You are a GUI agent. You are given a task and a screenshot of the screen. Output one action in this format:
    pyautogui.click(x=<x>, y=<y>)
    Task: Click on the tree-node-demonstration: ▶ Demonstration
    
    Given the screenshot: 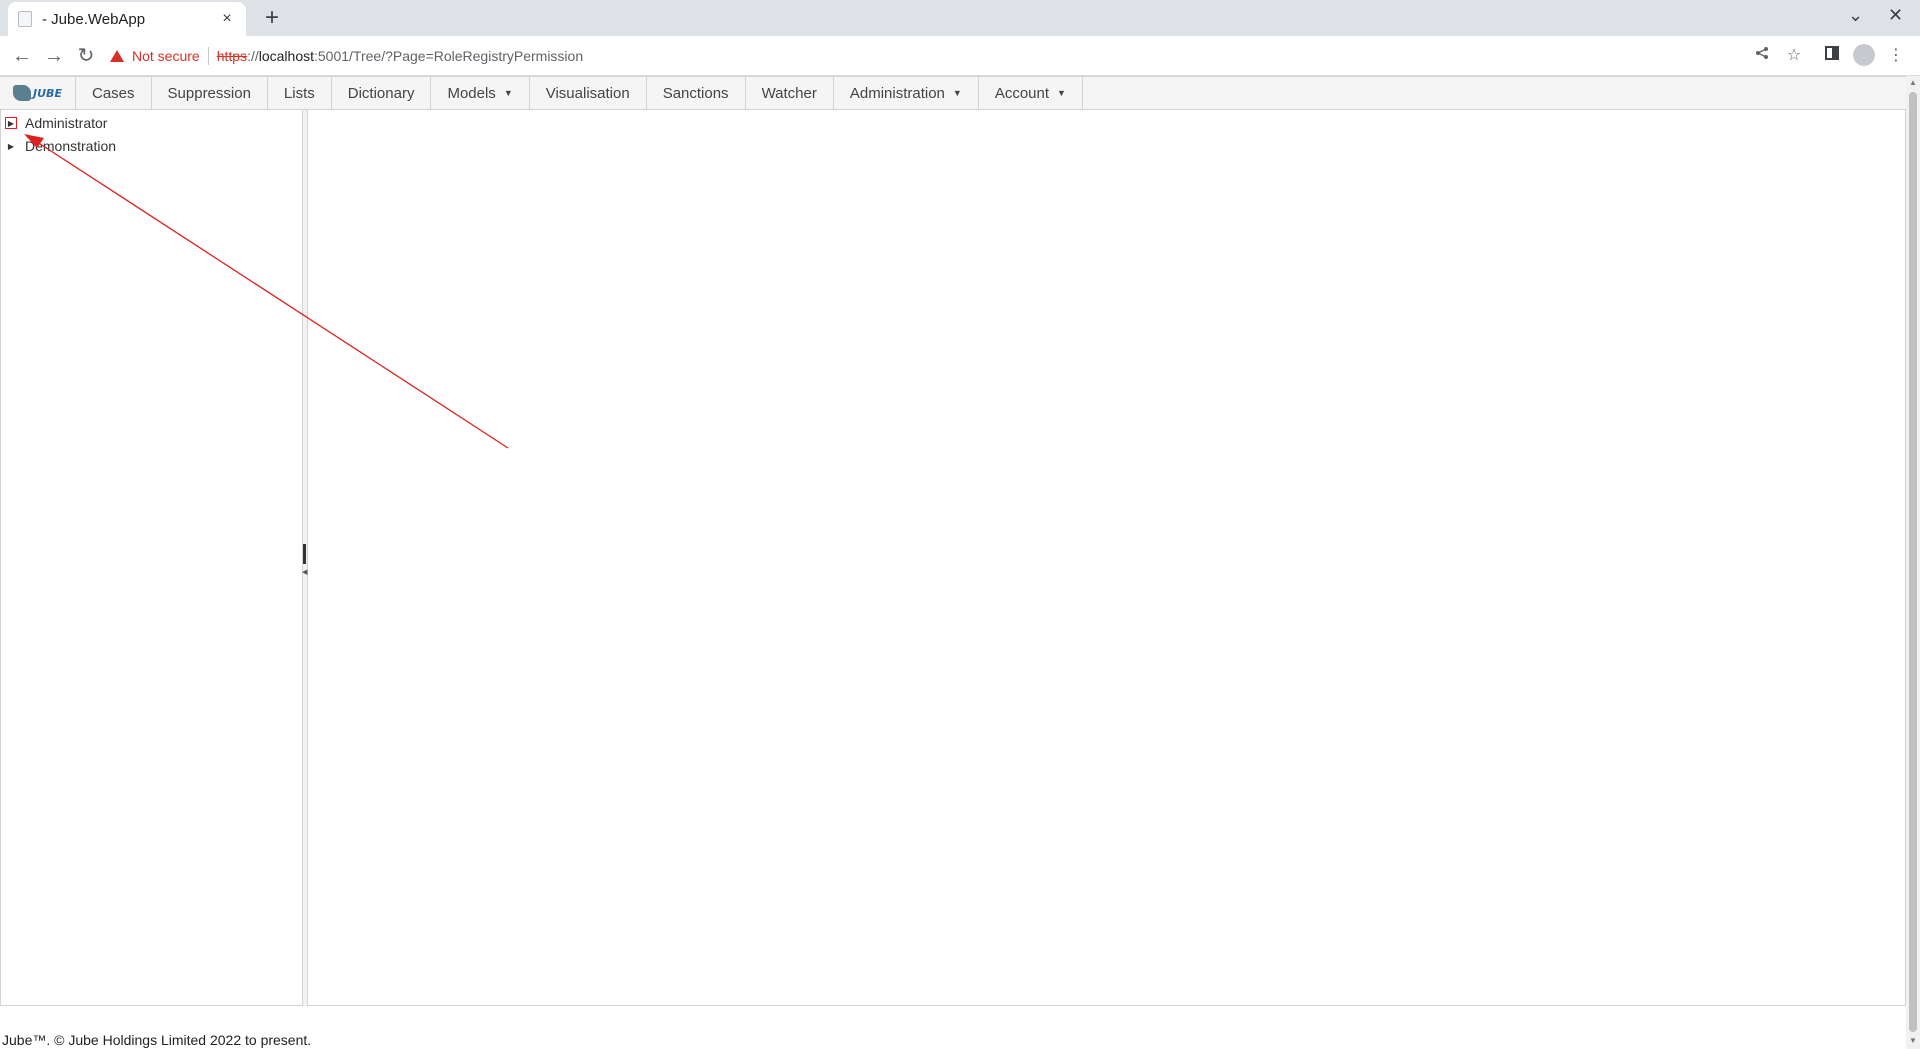 What is the action you would take?
    pyautogui.click(x=60, y=146)
    